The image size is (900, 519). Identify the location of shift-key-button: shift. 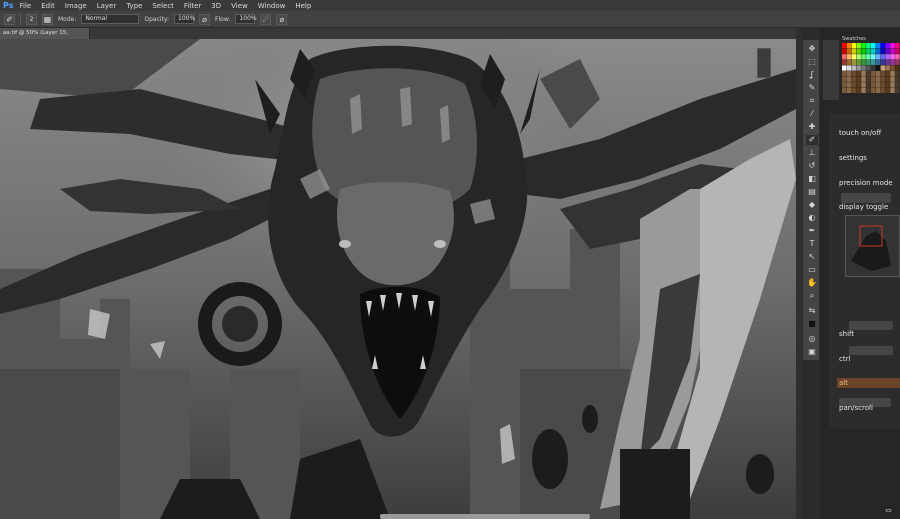
(846, 334).